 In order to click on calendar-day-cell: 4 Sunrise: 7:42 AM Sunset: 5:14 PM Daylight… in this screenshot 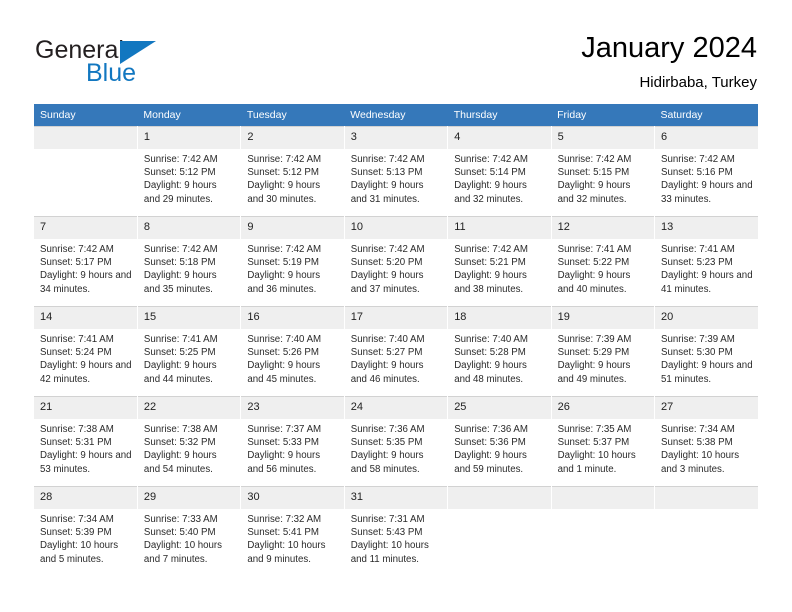, I will do `click(499, 171)`.